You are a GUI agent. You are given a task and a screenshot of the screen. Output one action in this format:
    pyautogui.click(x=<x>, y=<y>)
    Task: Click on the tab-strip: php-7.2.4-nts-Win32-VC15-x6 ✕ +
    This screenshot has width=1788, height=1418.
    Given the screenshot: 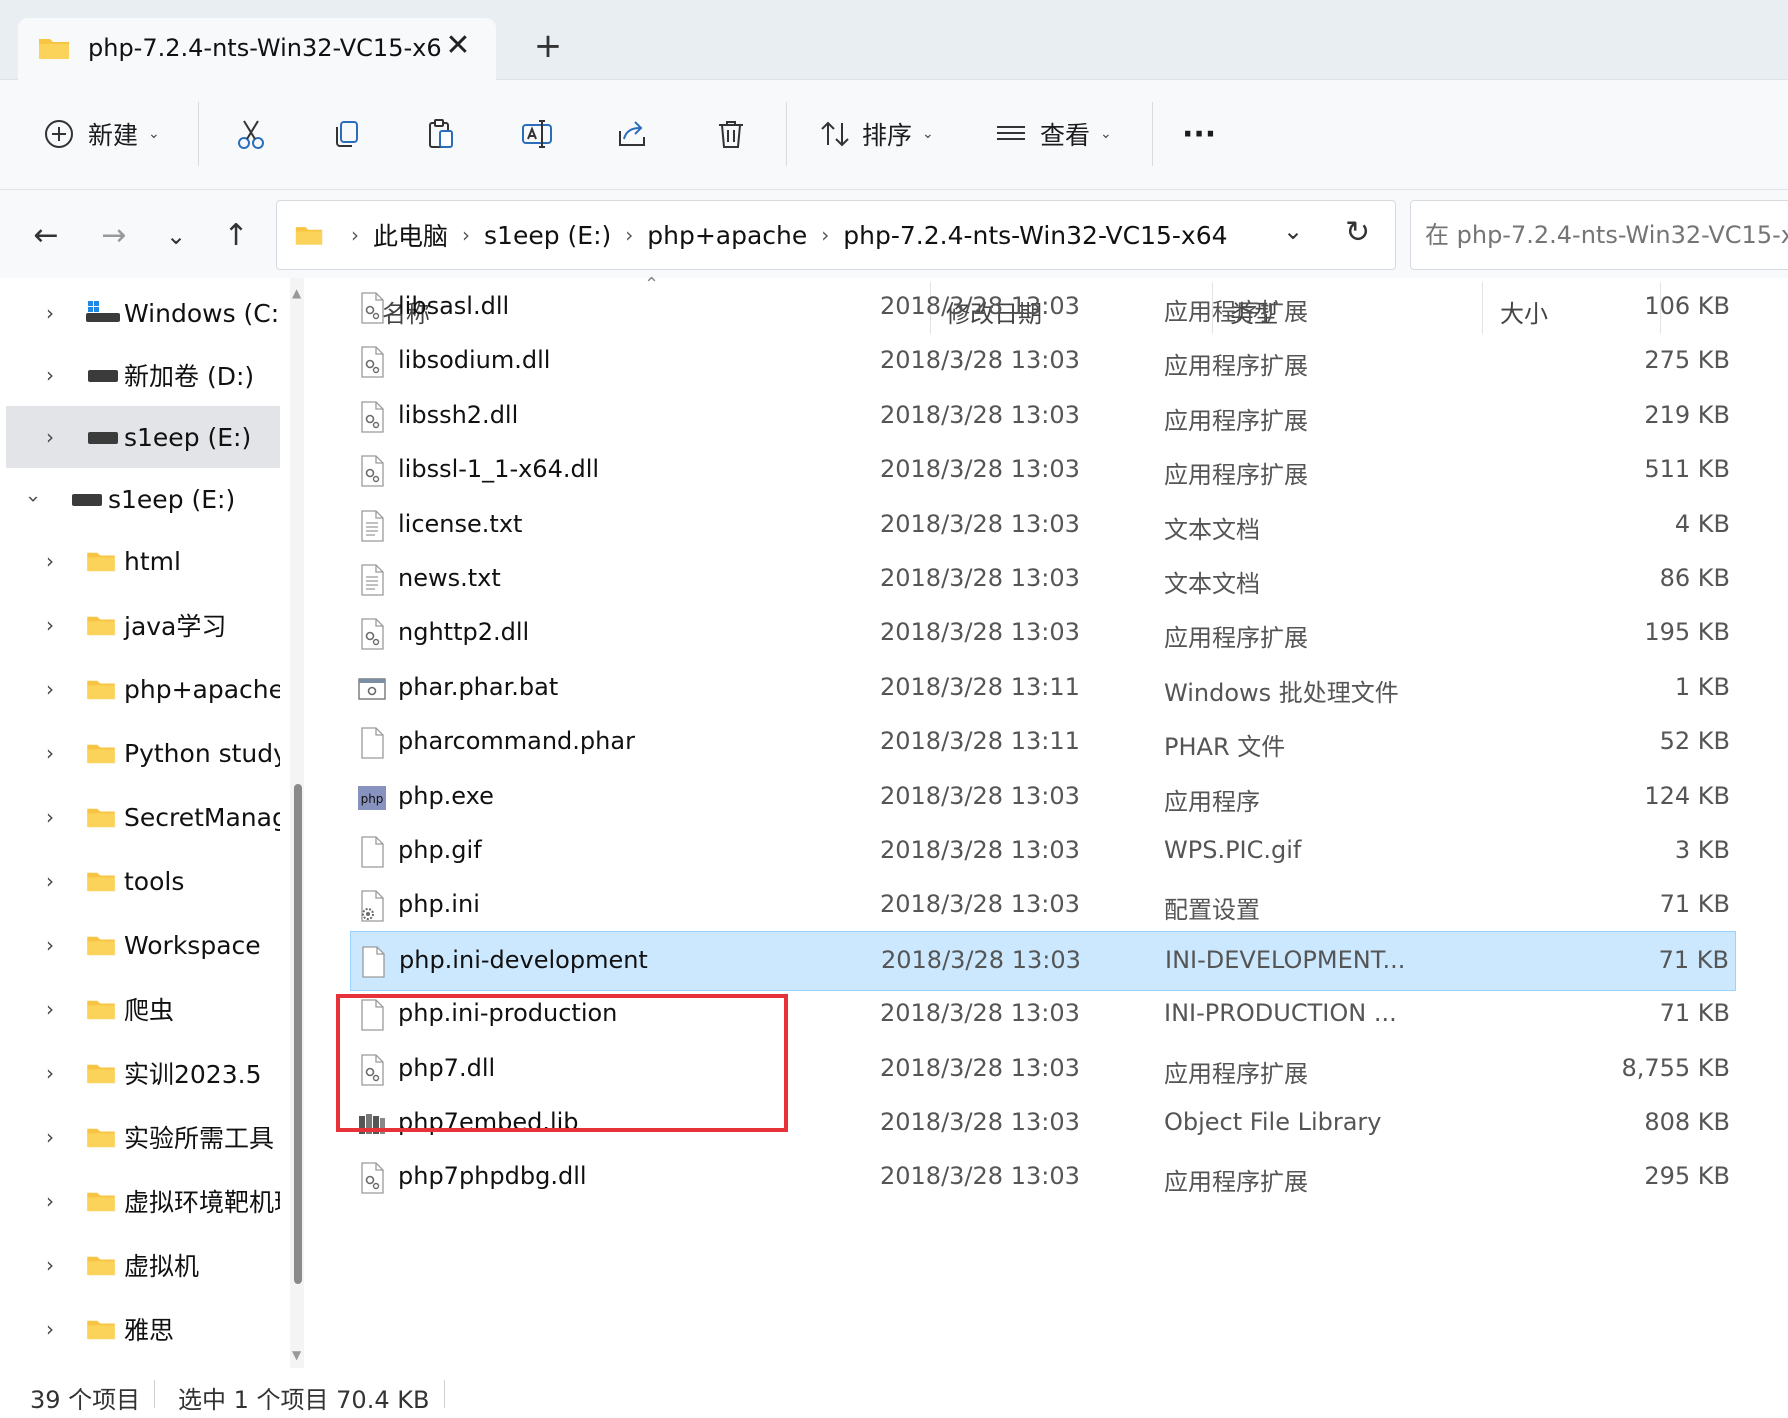 What is the action you would take?
    pyautogui.click(x=894, y=41)
    